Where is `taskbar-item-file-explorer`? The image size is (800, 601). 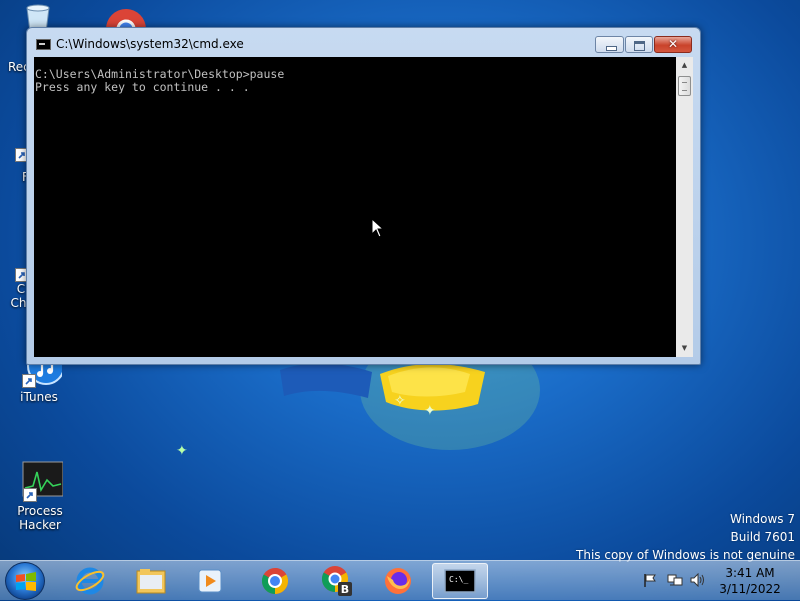 taskbar-item-file-explorer is located at coordinates (151, 581).